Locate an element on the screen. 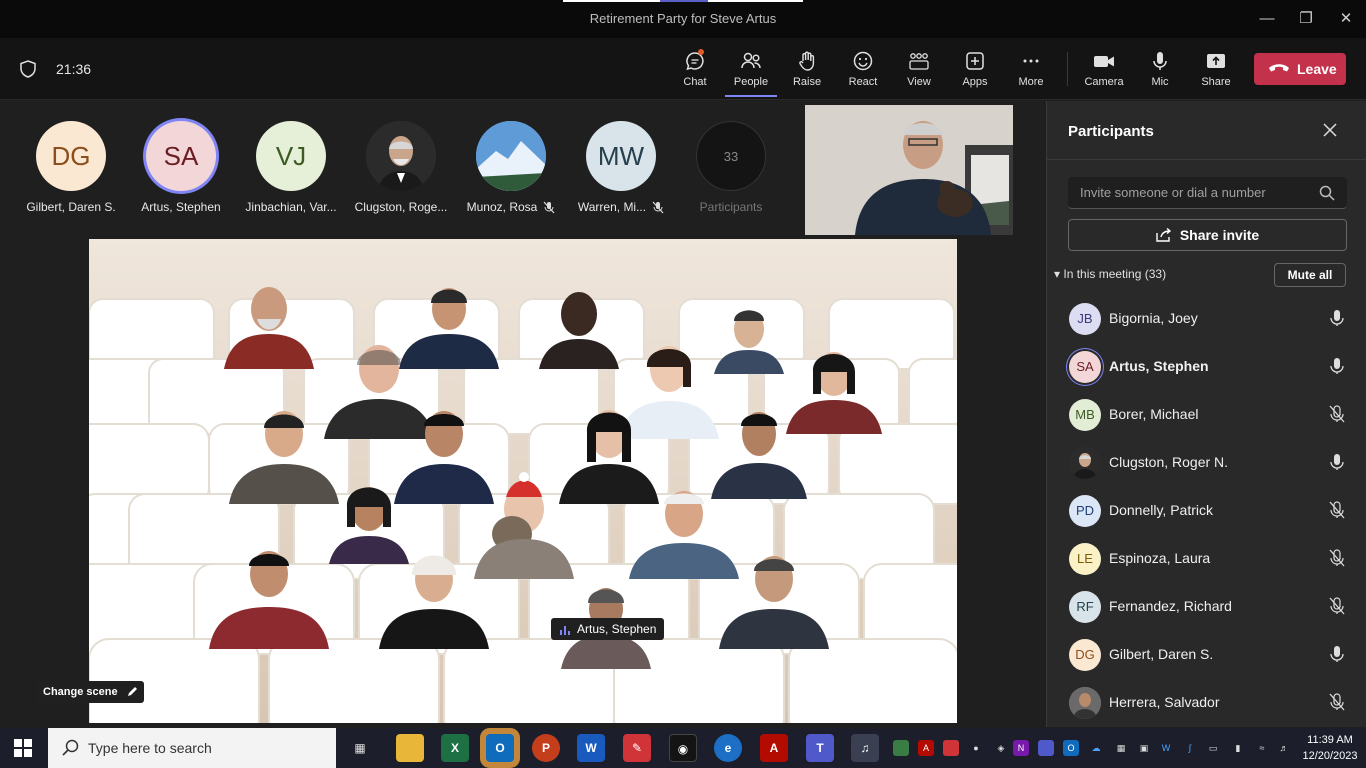 The width and height of the screenshot is (1366, 768). avatar-clugston is located at coordinates (401, 156).